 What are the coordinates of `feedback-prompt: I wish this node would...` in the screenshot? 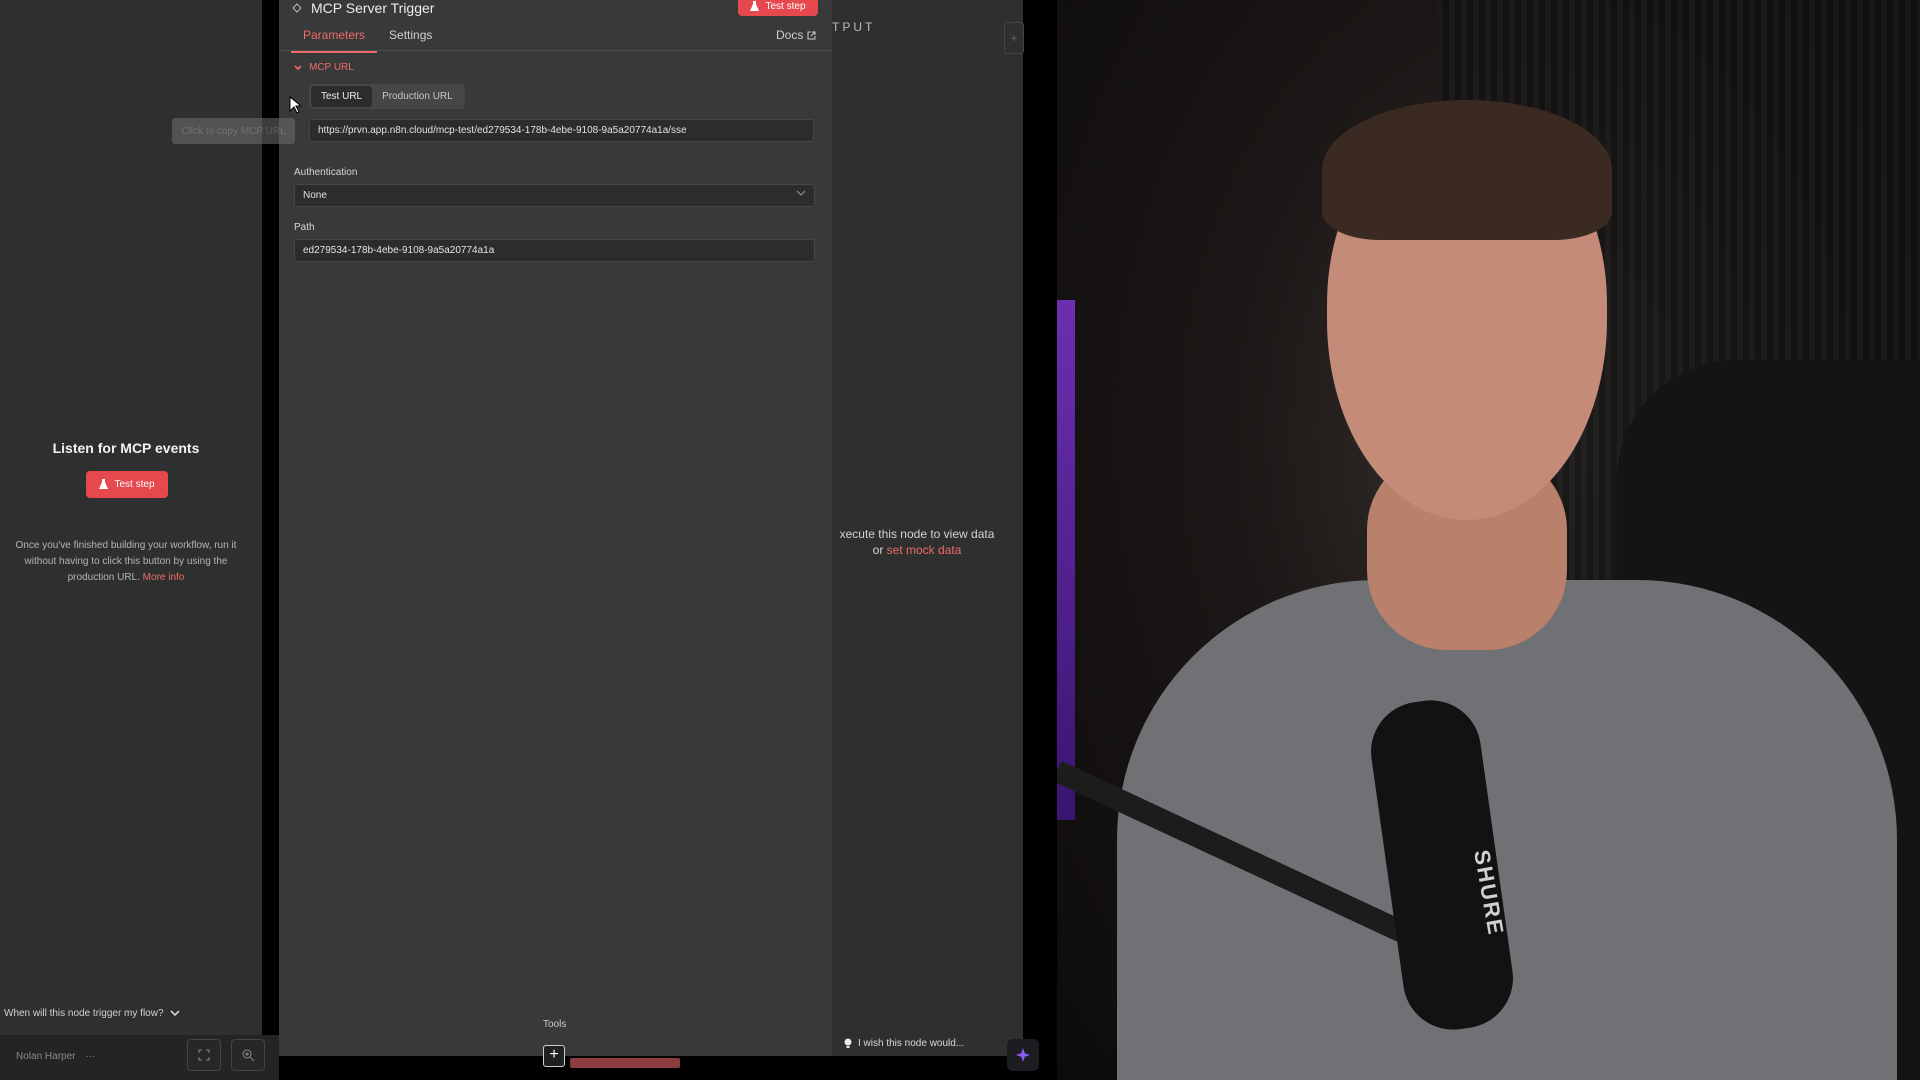 It's located at (904, 1043).